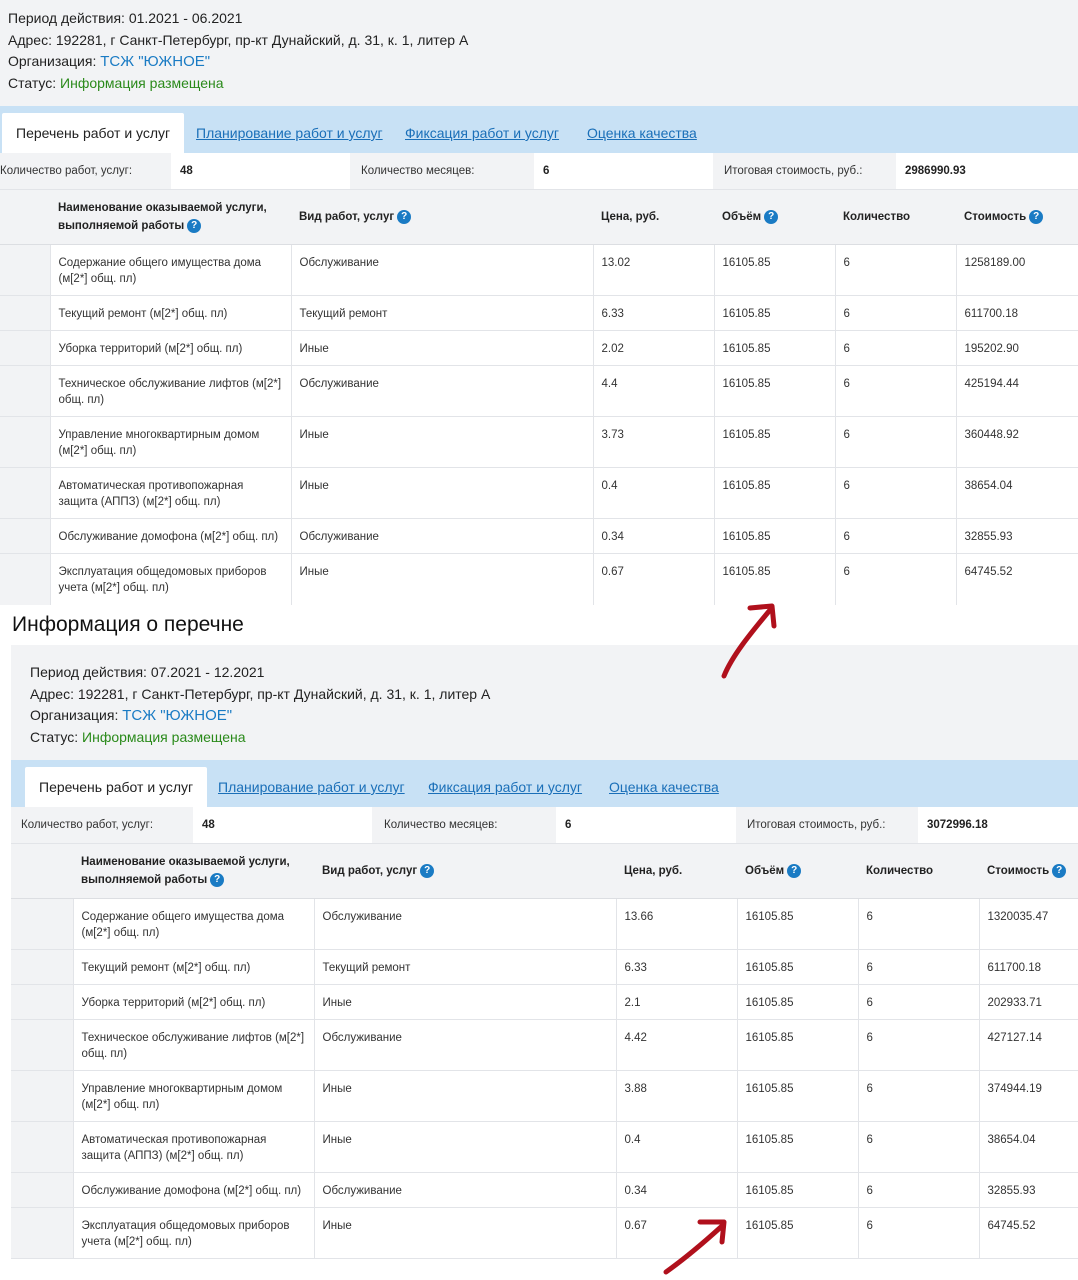 This screenshot has height=1280, width=1078. I want to click on organization-line: Организация: ТСЖ "ЮЖНОЕ", so click(131, 715).